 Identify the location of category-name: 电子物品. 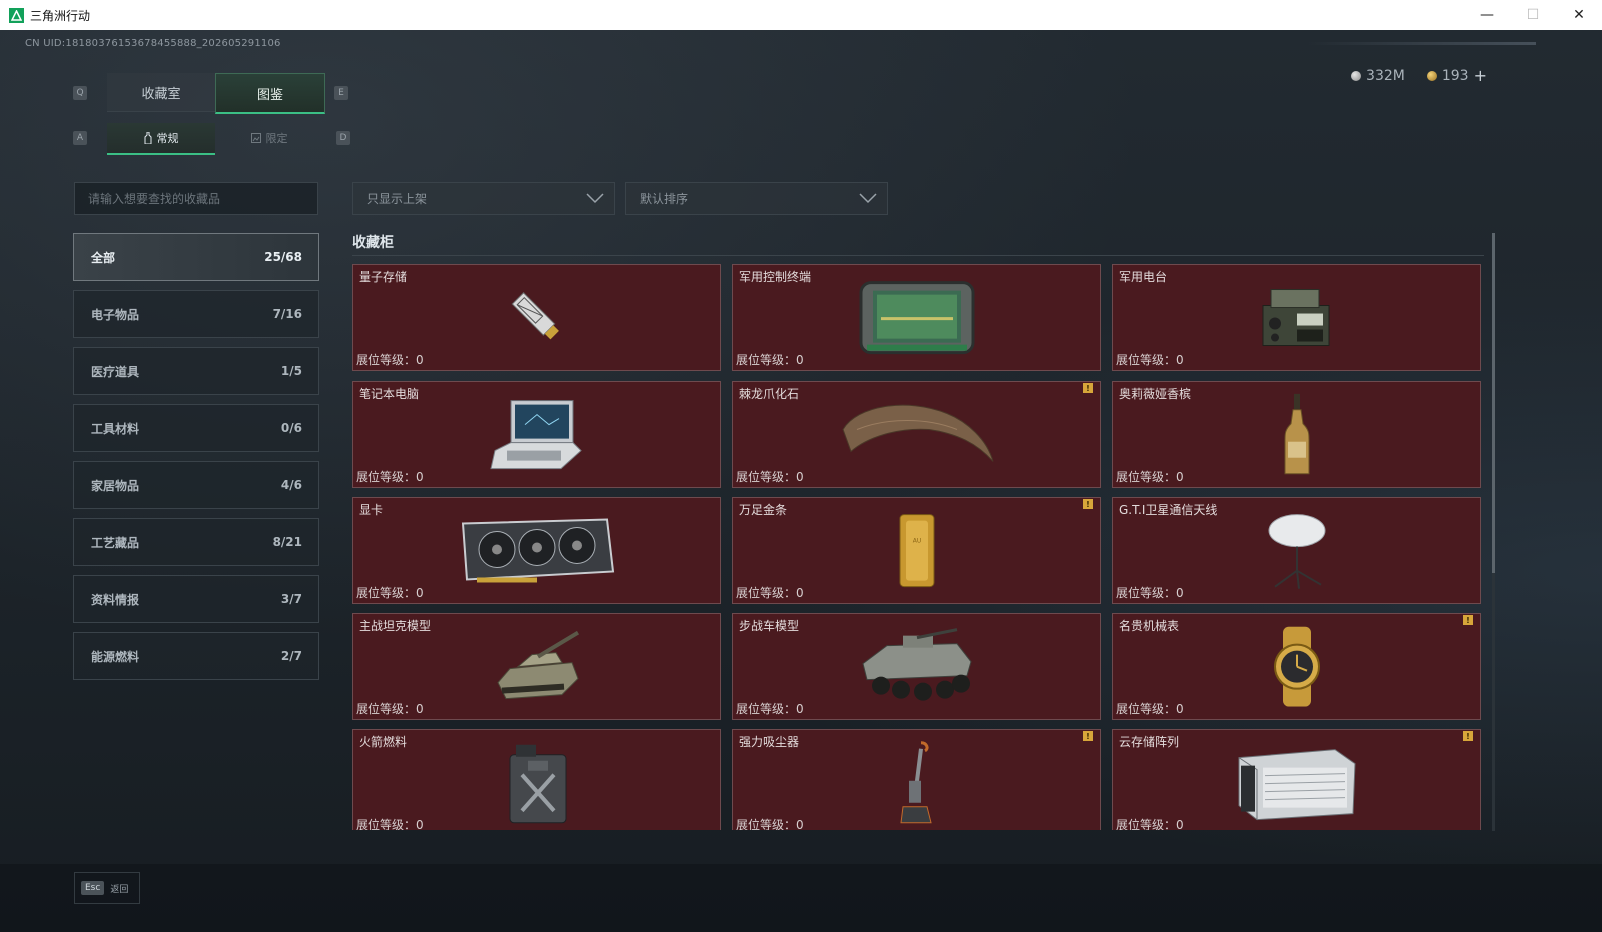
(115, 314).